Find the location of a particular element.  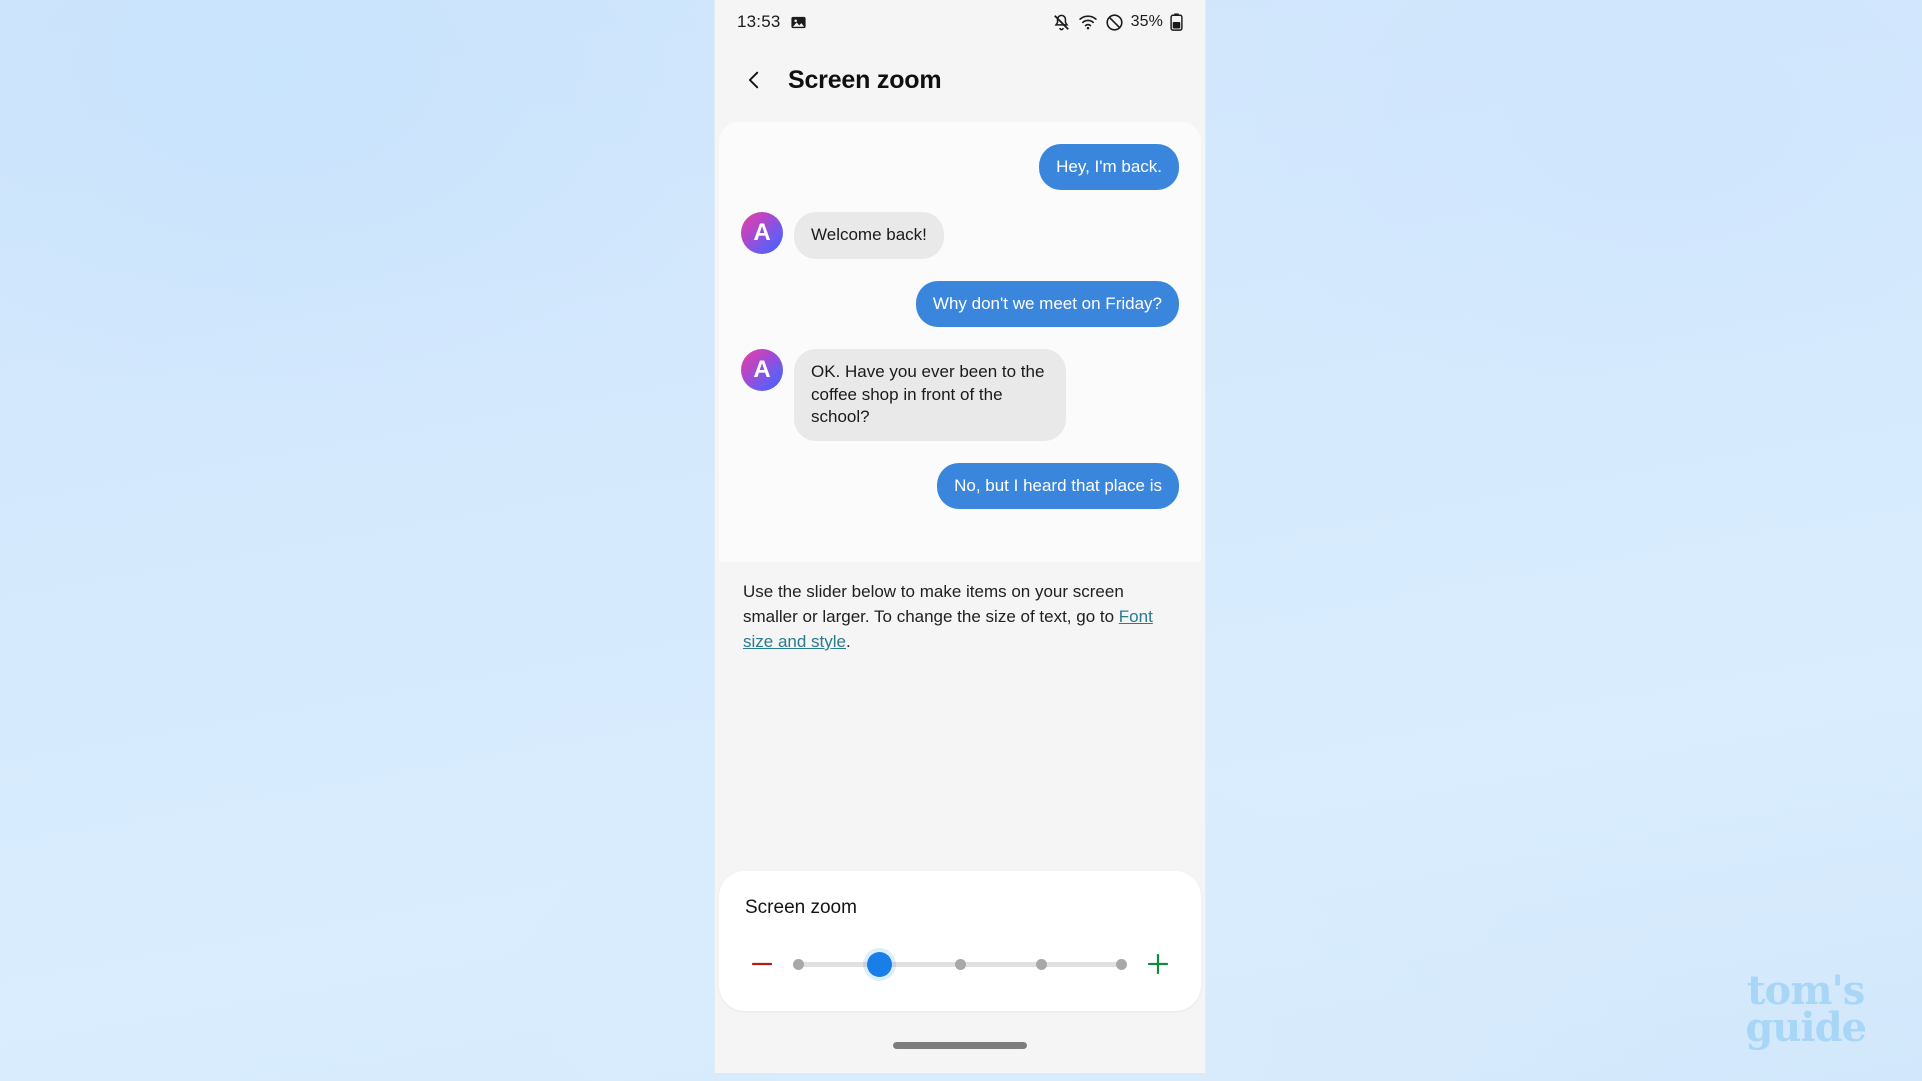

decrease-zoom-button is located at coordinates (762, 964).